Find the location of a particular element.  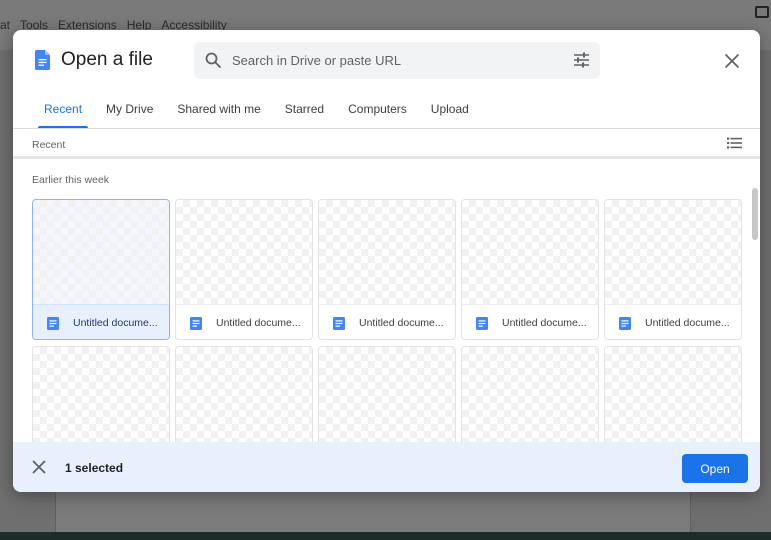

search-input is located at coordinates (392, 60).